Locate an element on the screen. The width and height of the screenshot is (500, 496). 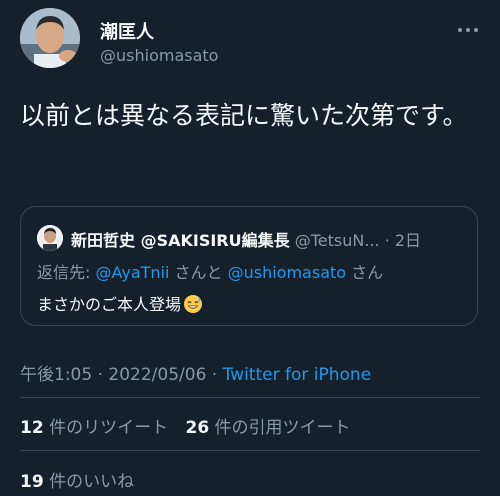
quoted-avatar-photo is located at coordinates (50, 238).